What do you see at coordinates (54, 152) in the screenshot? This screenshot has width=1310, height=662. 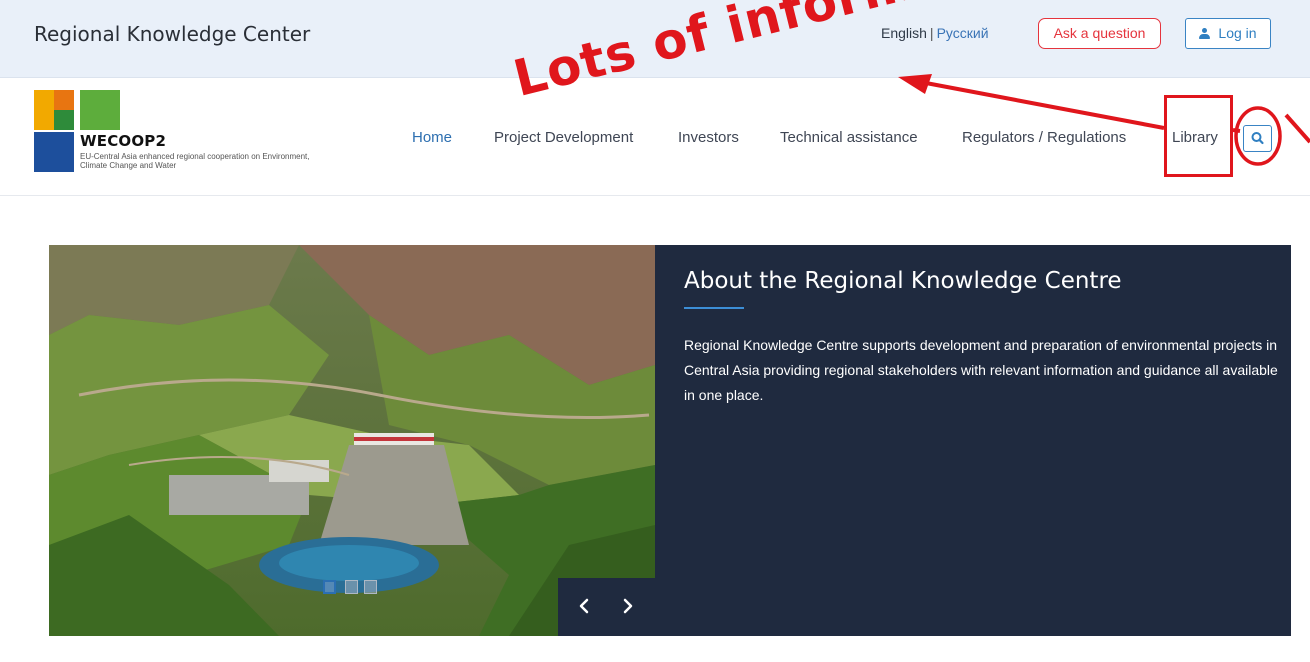 I see `logo-blue-square` at bounding box center [54, 152].